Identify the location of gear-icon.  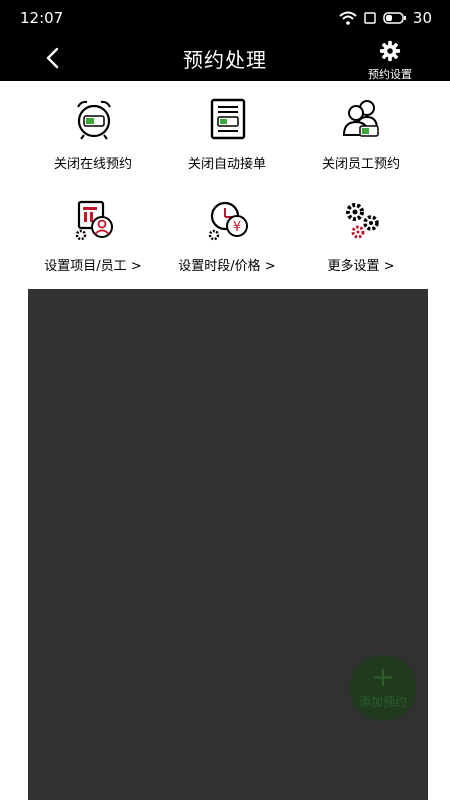
(390, 51).